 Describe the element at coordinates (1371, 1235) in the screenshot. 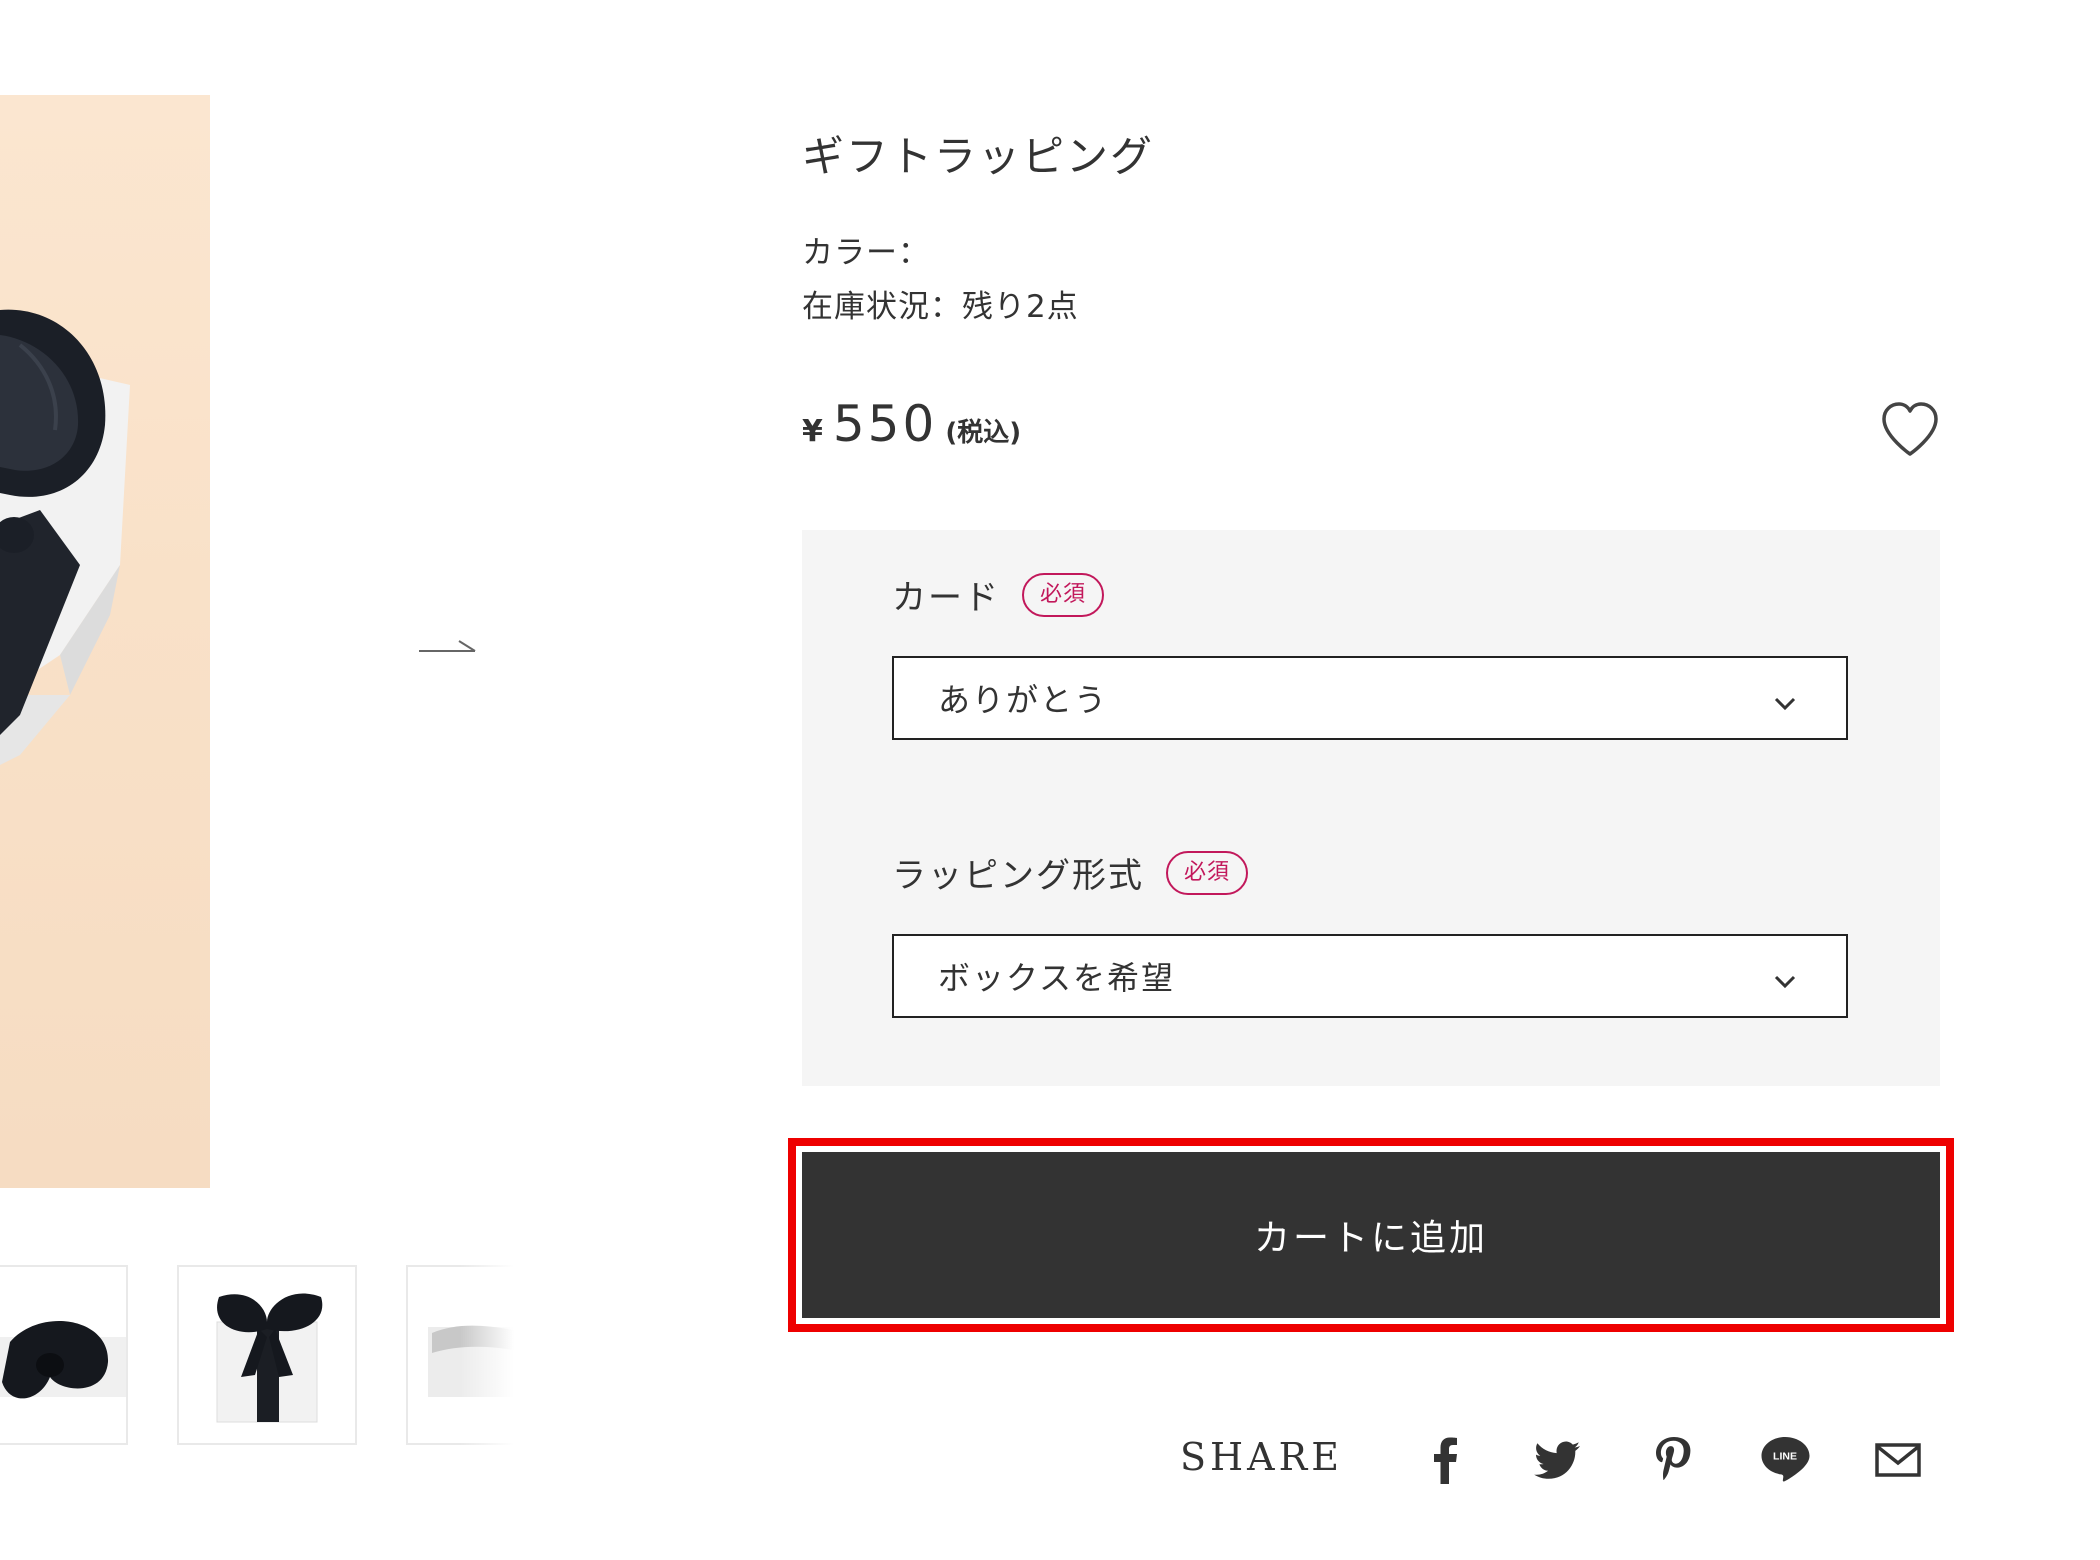

I see `add-to-cart-button: カートに追加` at that location.